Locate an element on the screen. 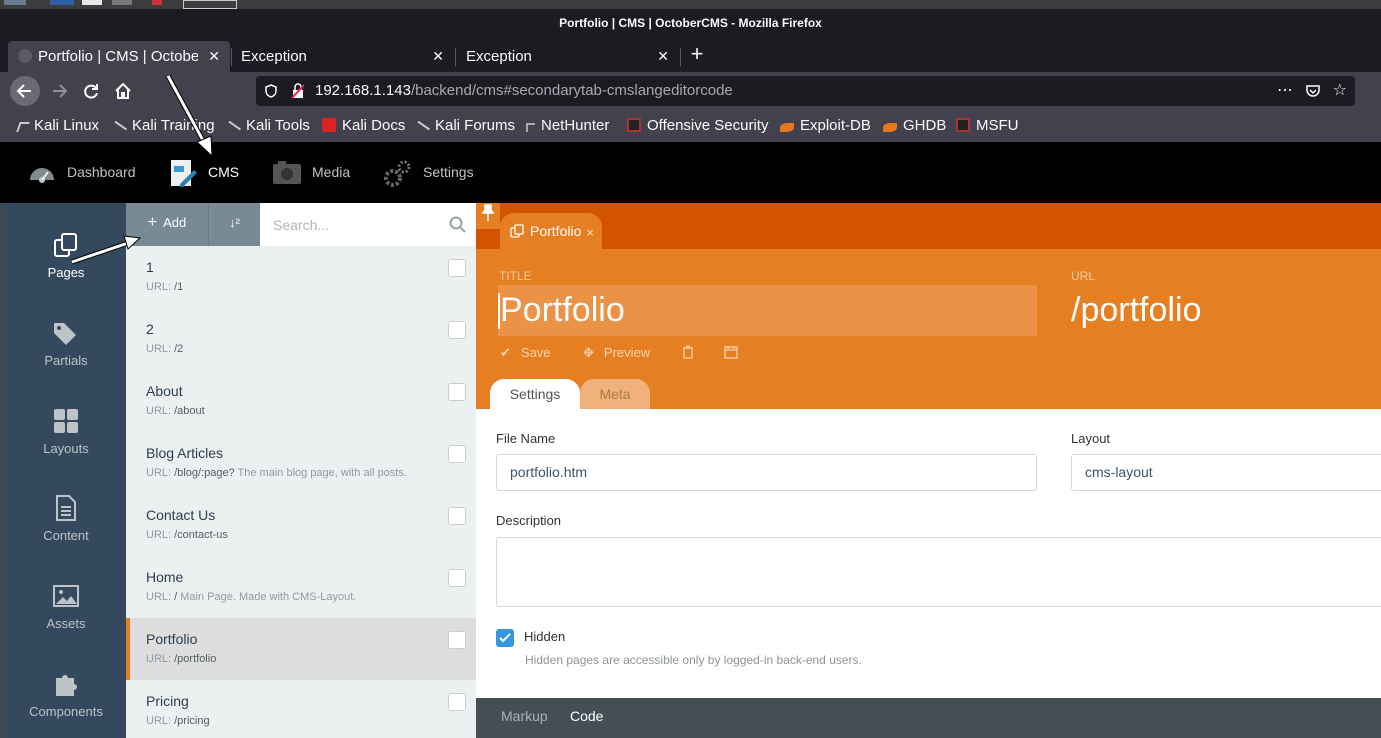  title-input: Portfolio is located at coordinates (767, 310).